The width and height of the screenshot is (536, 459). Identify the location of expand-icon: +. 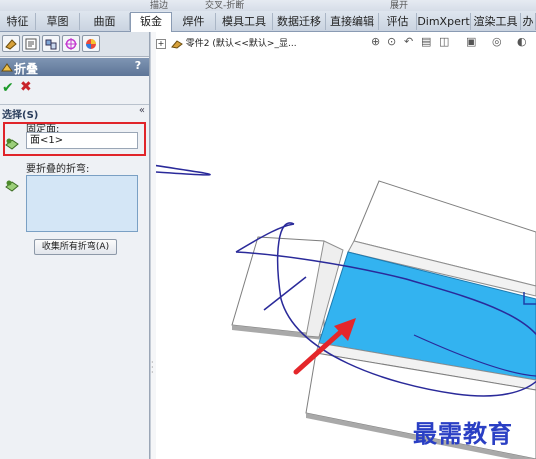
(161, 43).